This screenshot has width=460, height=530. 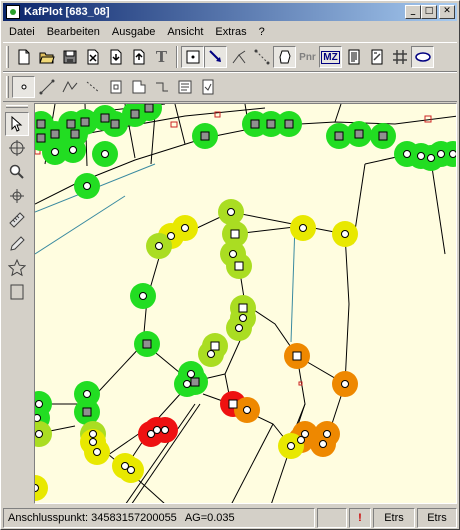 What do you see at coordinates (376, 57) in the screenshot?
I see `document-edit-button` at bounding box center [376, 57].